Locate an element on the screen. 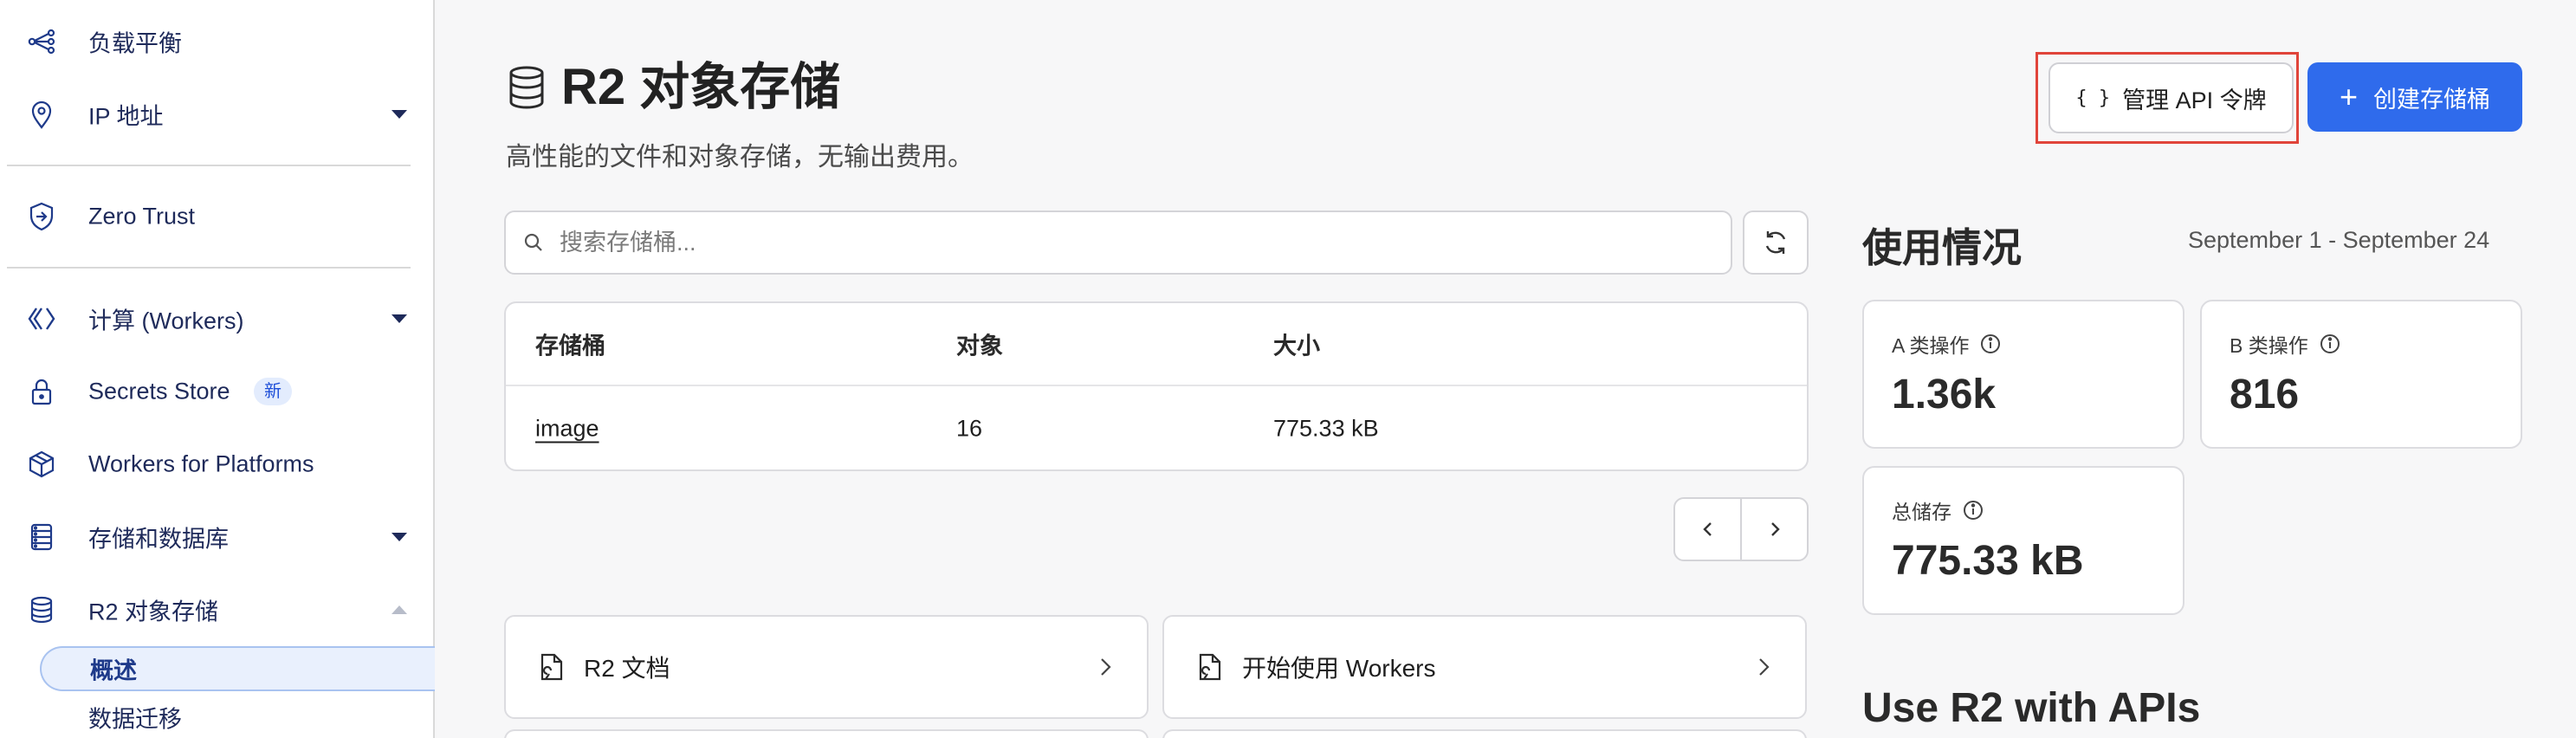 This screenshot has height=738, width=2576. sidebar-subitem-label: 数据迁移 is located at coordinates (135, 719).